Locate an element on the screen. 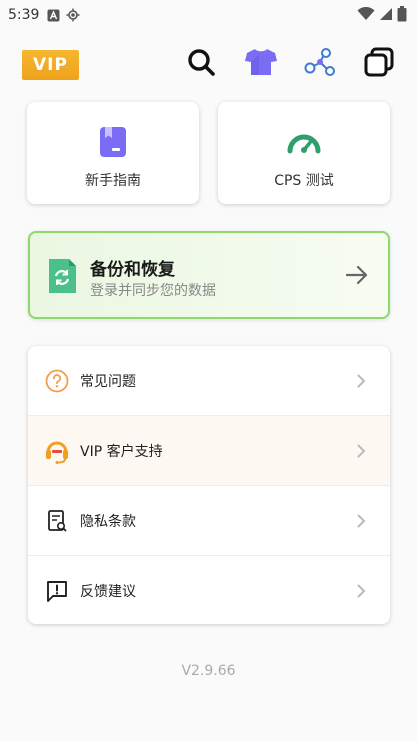 The height and width of the screenshot is (741, 417). headset-icon is located at coordinates (57, 451).